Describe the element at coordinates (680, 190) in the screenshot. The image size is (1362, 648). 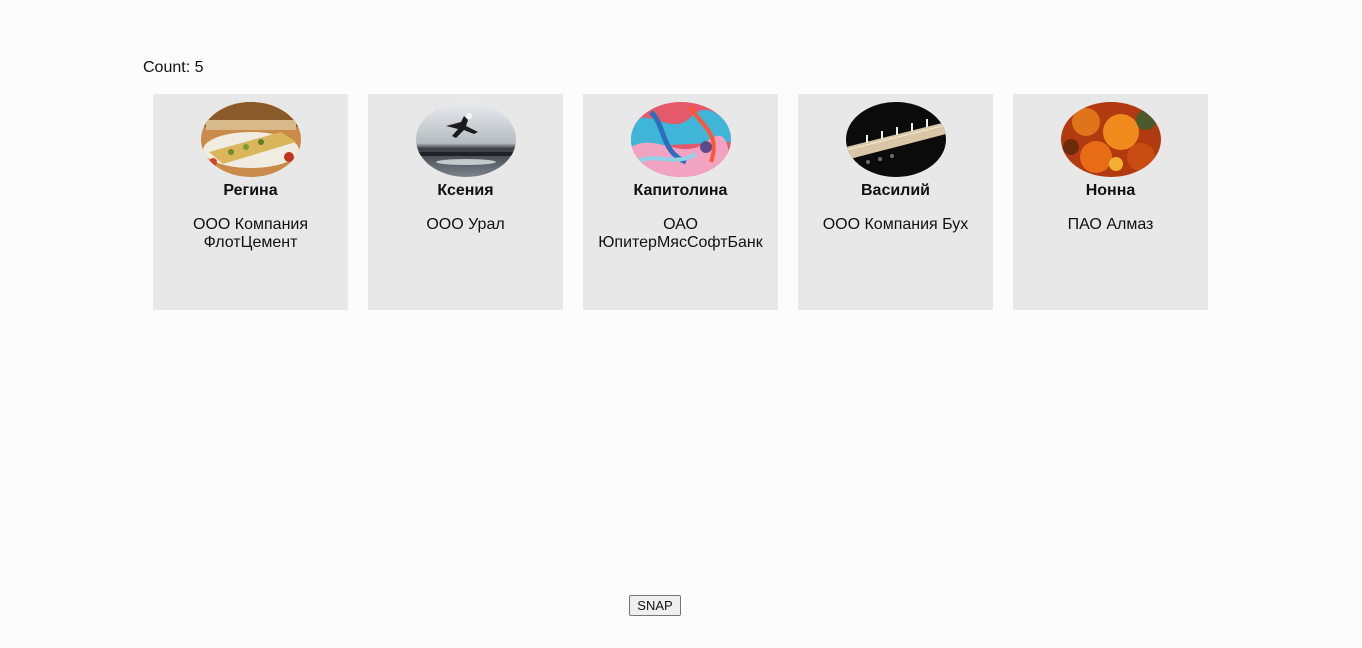
I see `person-name: Капитолина` at that location.